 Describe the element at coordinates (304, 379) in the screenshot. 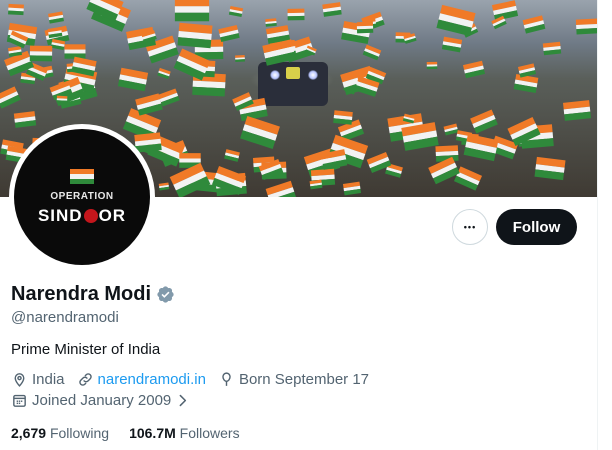

I see `birthday-text: Born September 17` at that location.